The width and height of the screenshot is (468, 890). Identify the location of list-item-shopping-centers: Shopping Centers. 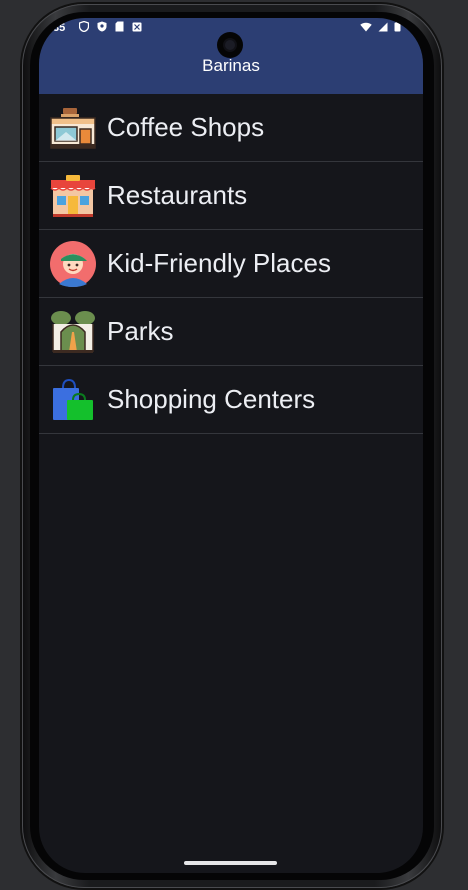
(231, 400).